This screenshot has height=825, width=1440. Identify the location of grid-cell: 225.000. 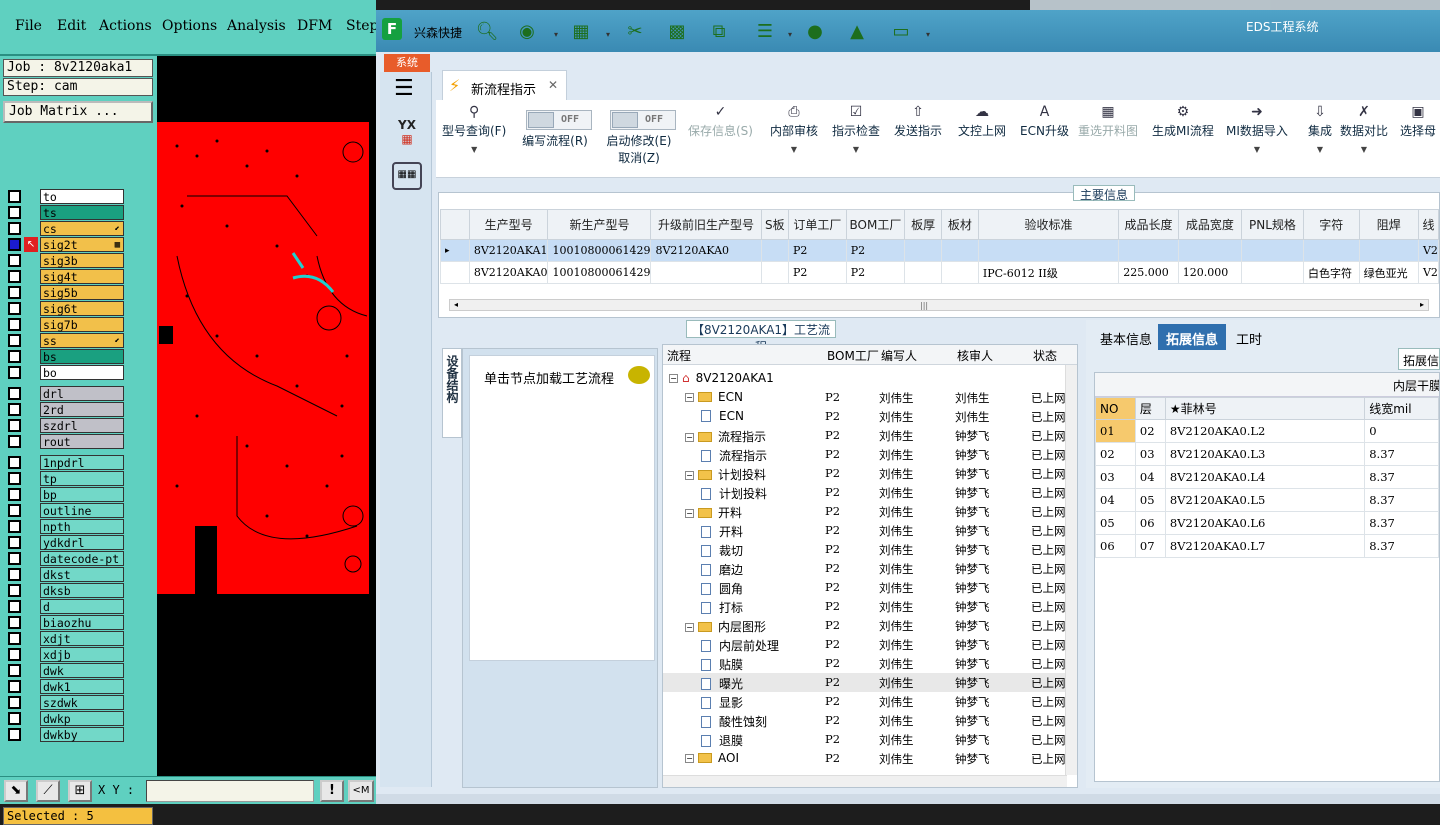
(1148, 272).